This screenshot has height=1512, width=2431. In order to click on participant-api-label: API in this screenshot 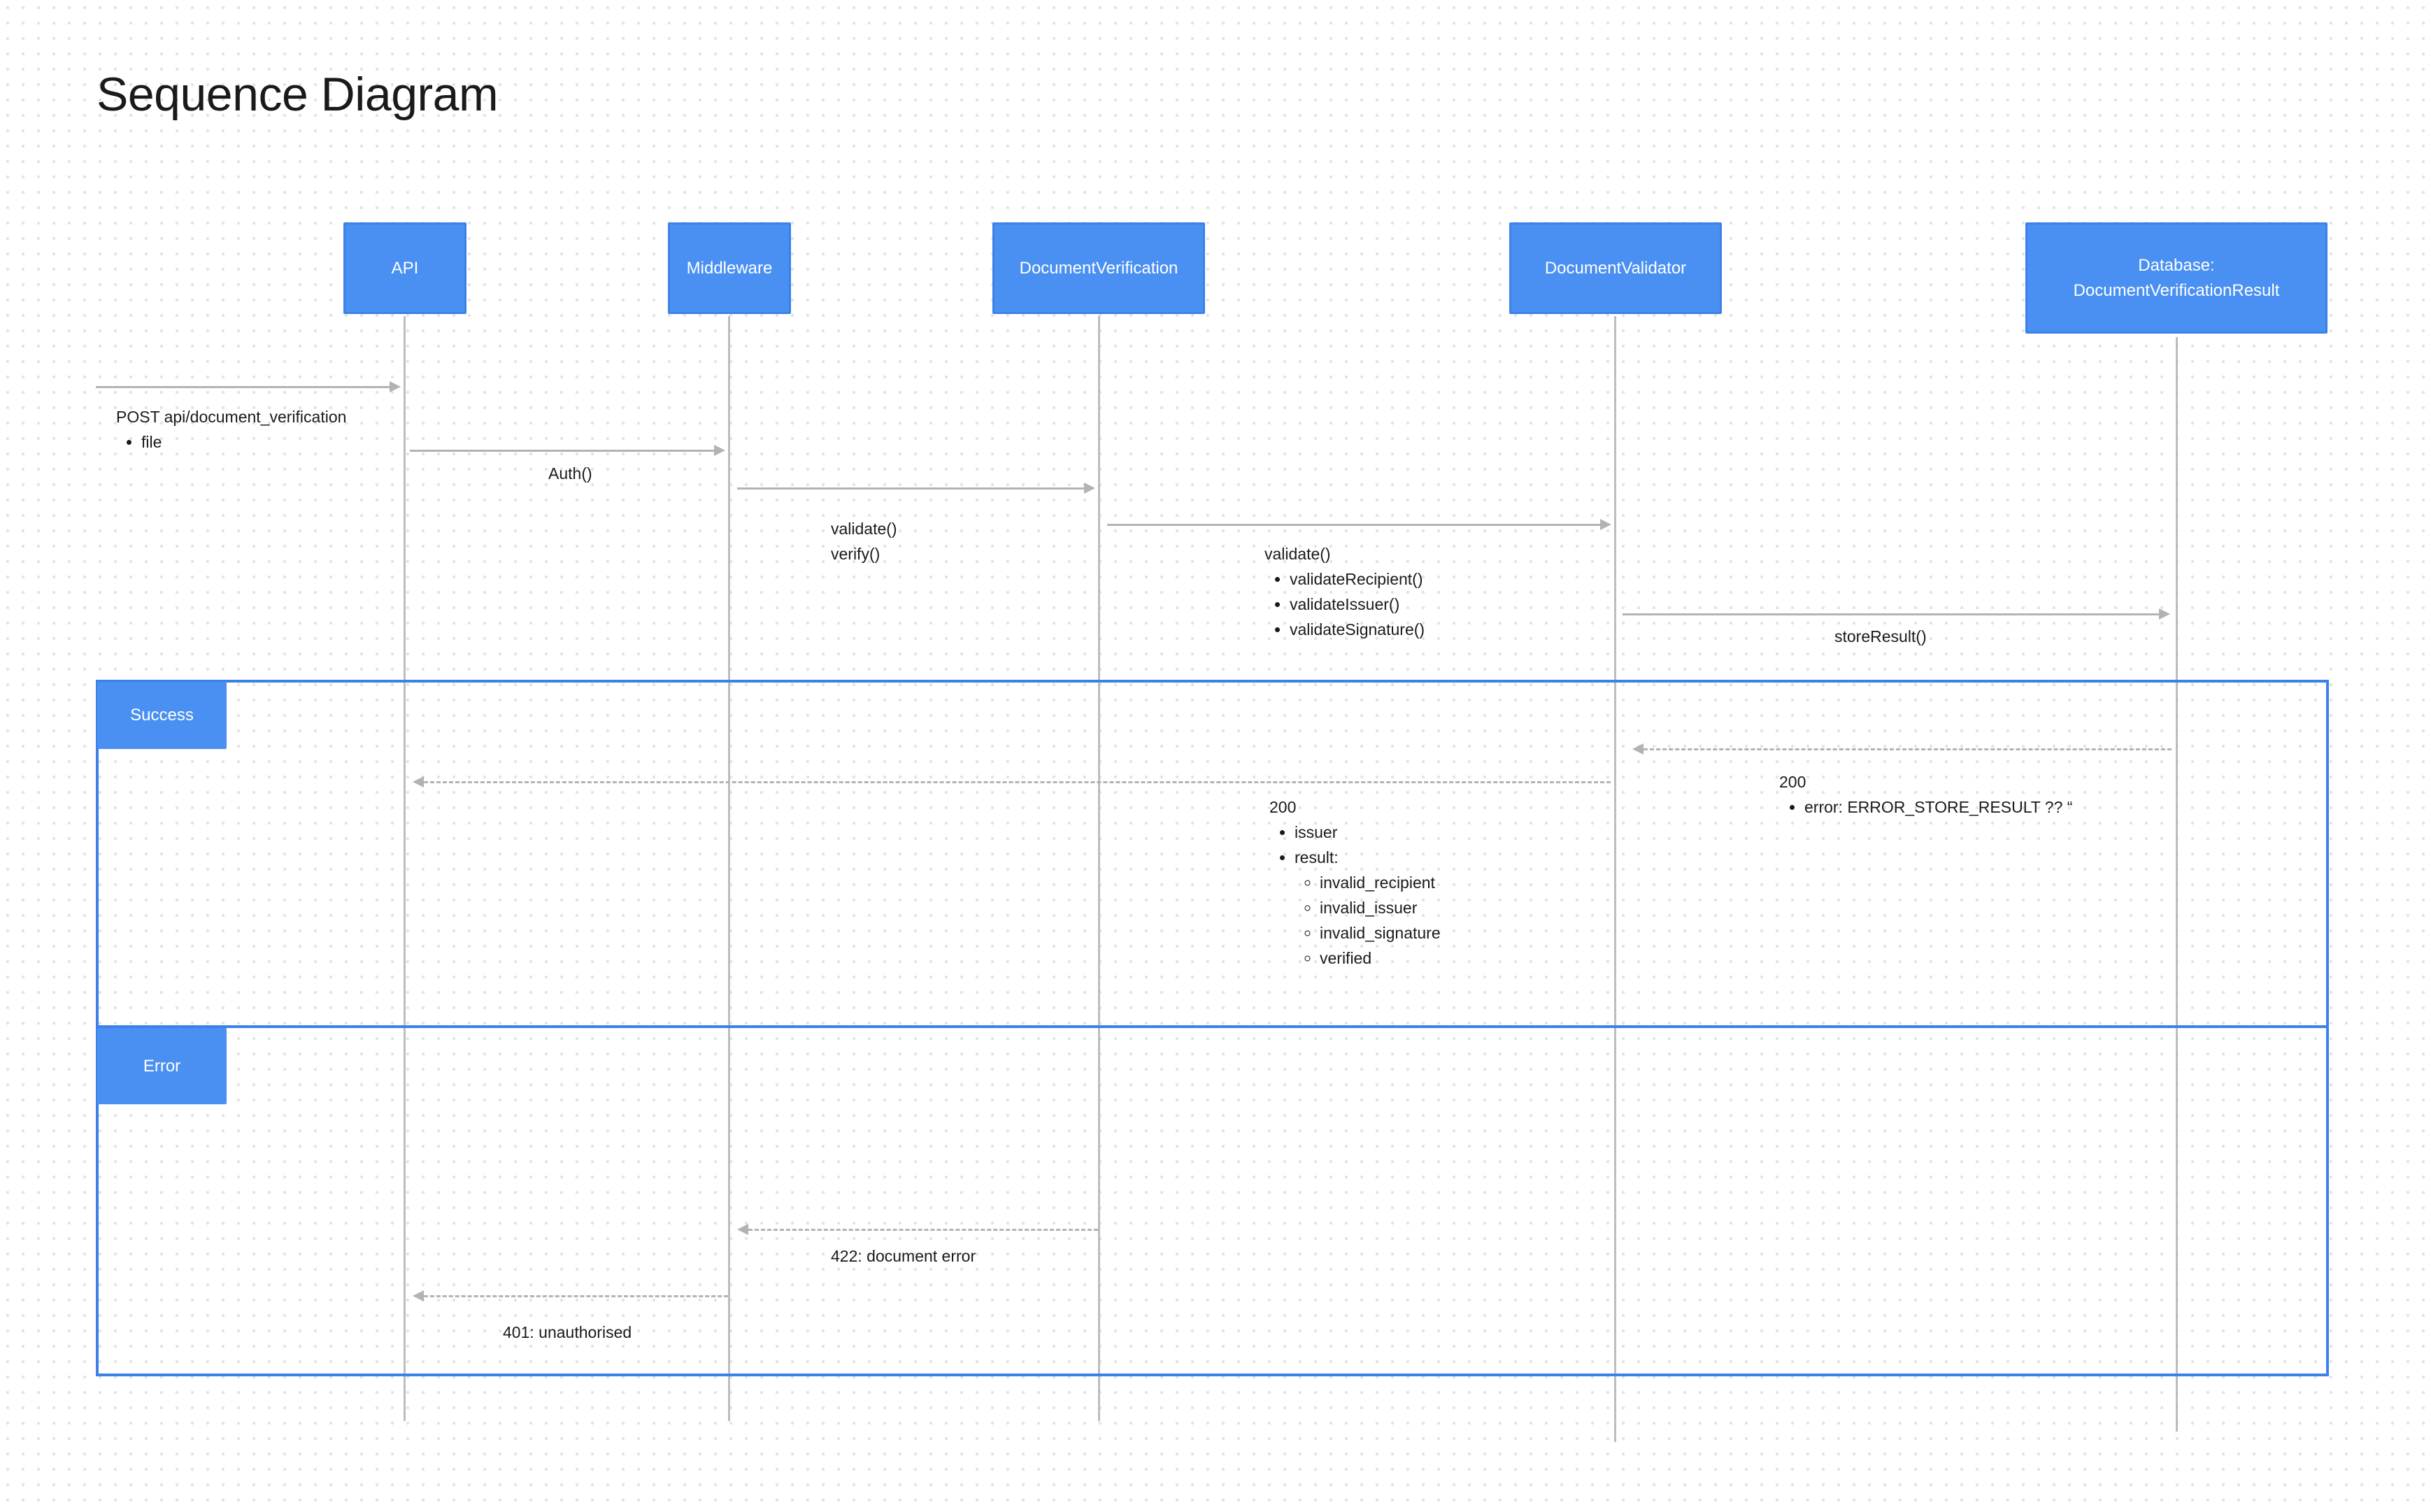, I will do `click(405, 268)`.